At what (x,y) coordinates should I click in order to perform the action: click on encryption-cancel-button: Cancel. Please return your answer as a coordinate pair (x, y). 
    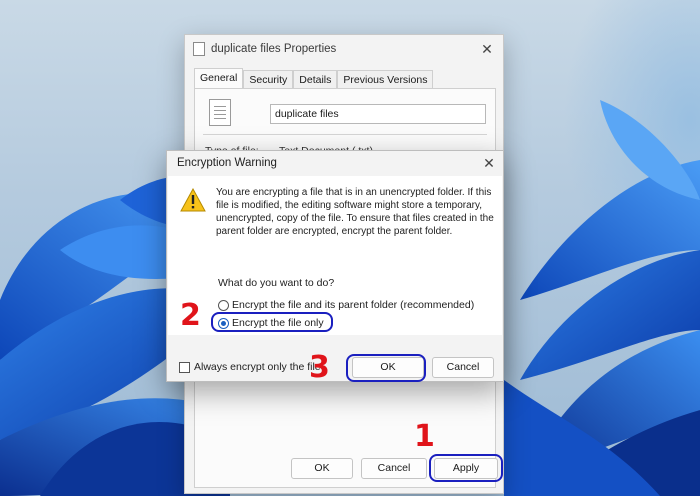
    Looking at the image, I should click on (463, 367).